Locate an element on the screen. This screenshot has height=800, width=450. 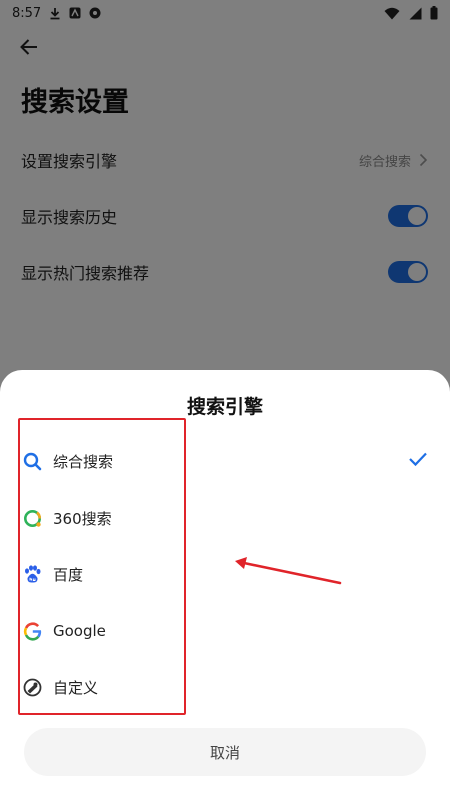
annotation-highlight-box is located at coordinates (102, 566).